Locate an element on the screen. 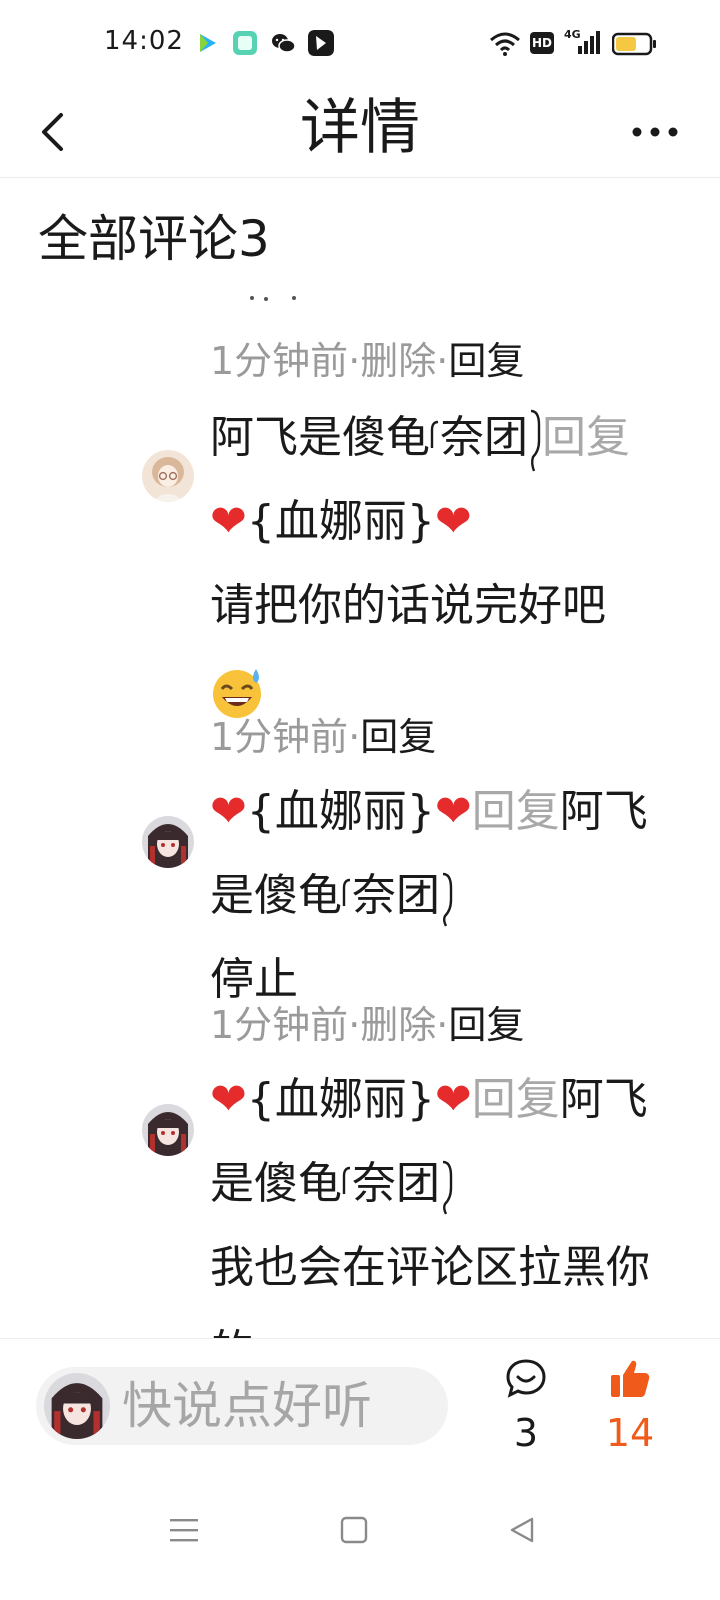  thumbs-up-icon is located at coordinates (630, 1378).